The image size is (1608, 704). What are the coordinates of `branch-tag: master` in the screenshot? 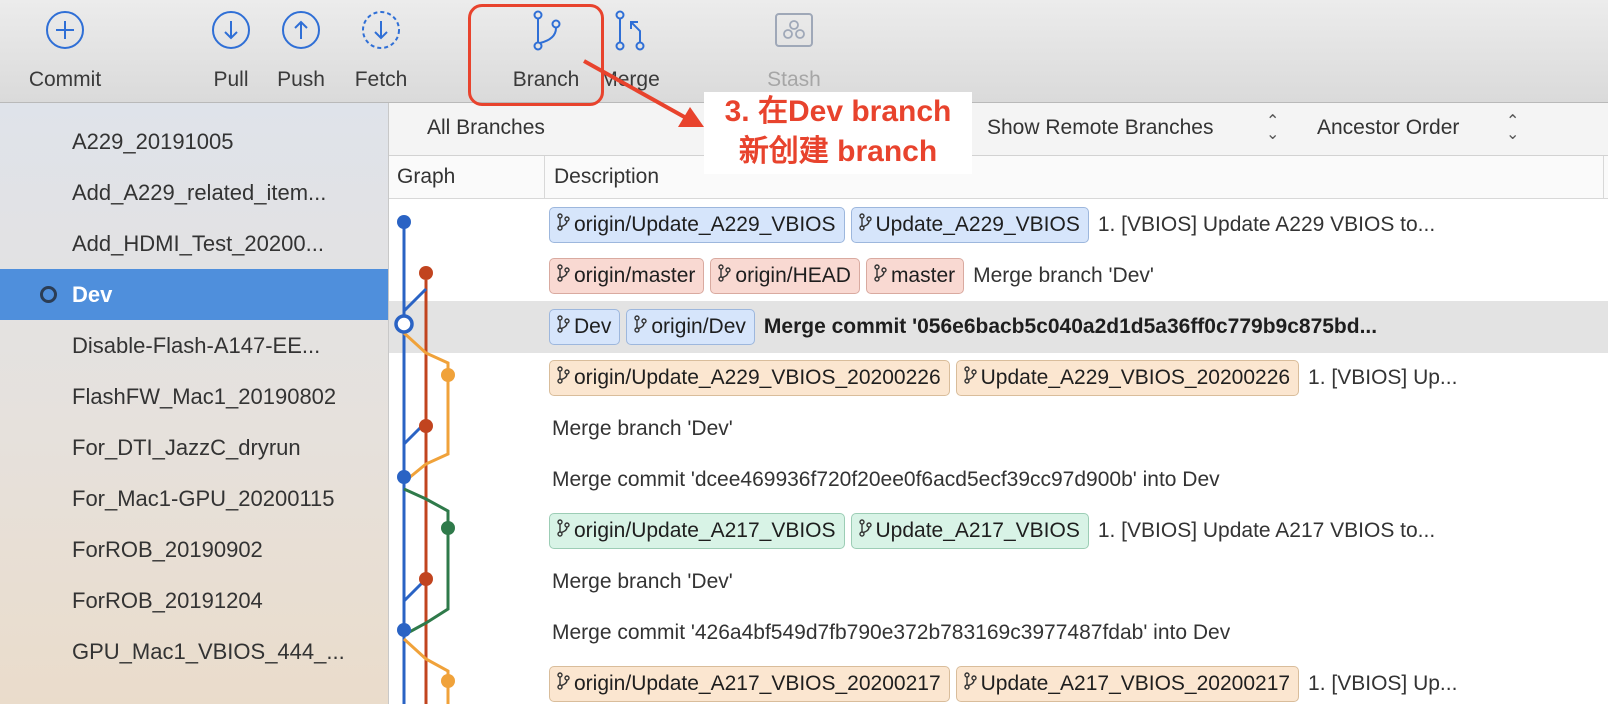 It's located at (915, 276).